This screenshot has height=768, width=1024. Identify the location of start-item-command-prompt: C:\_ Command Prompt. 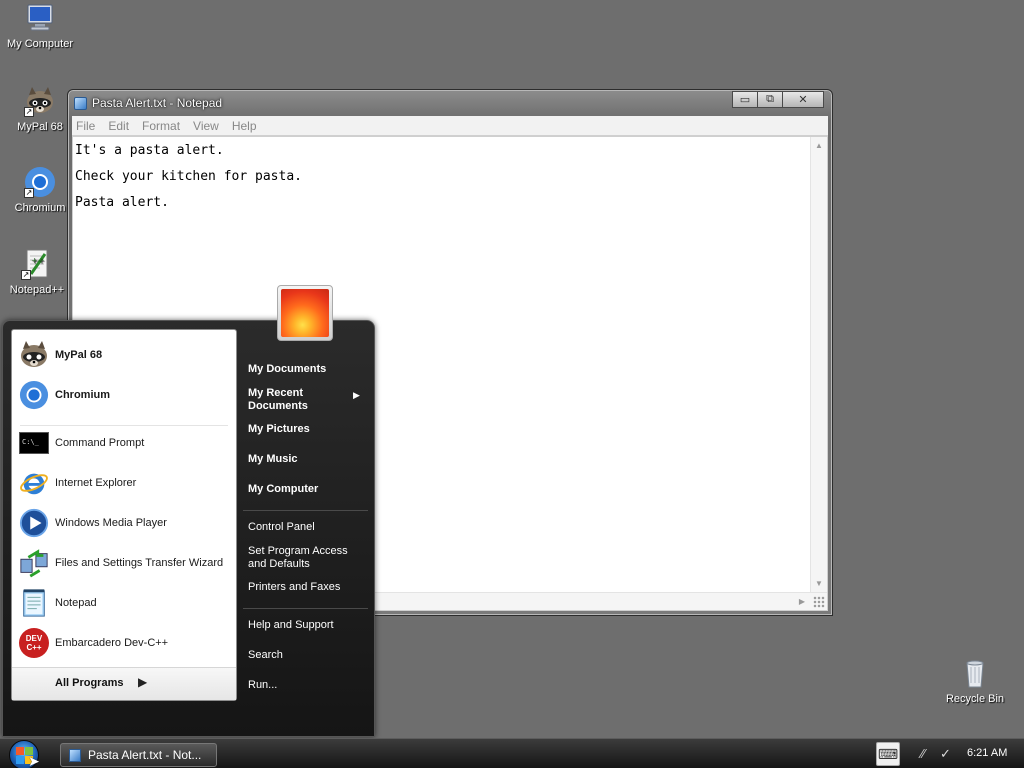
(81, 443).